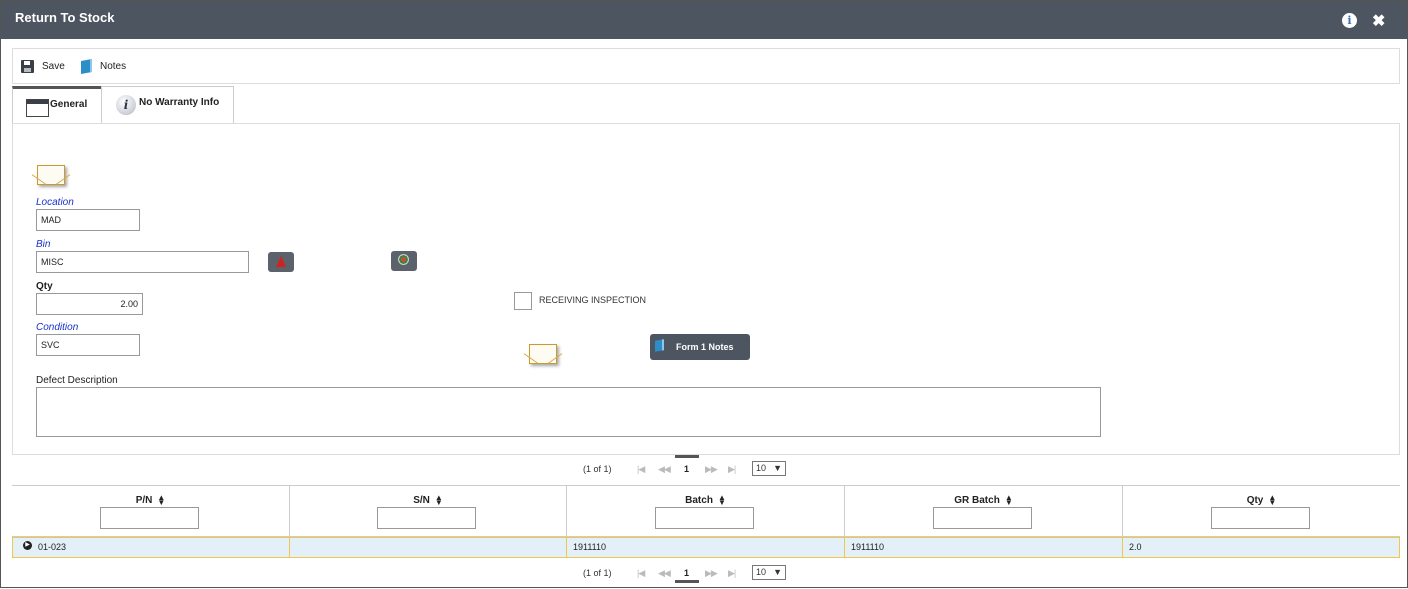 Image resolution: width=1408 pixels, height=589 pixels. What do you see at coordinates (27, 545) in the screenshot?
I see `row-expand-icon: ▶` at bounding box center [27, 545].